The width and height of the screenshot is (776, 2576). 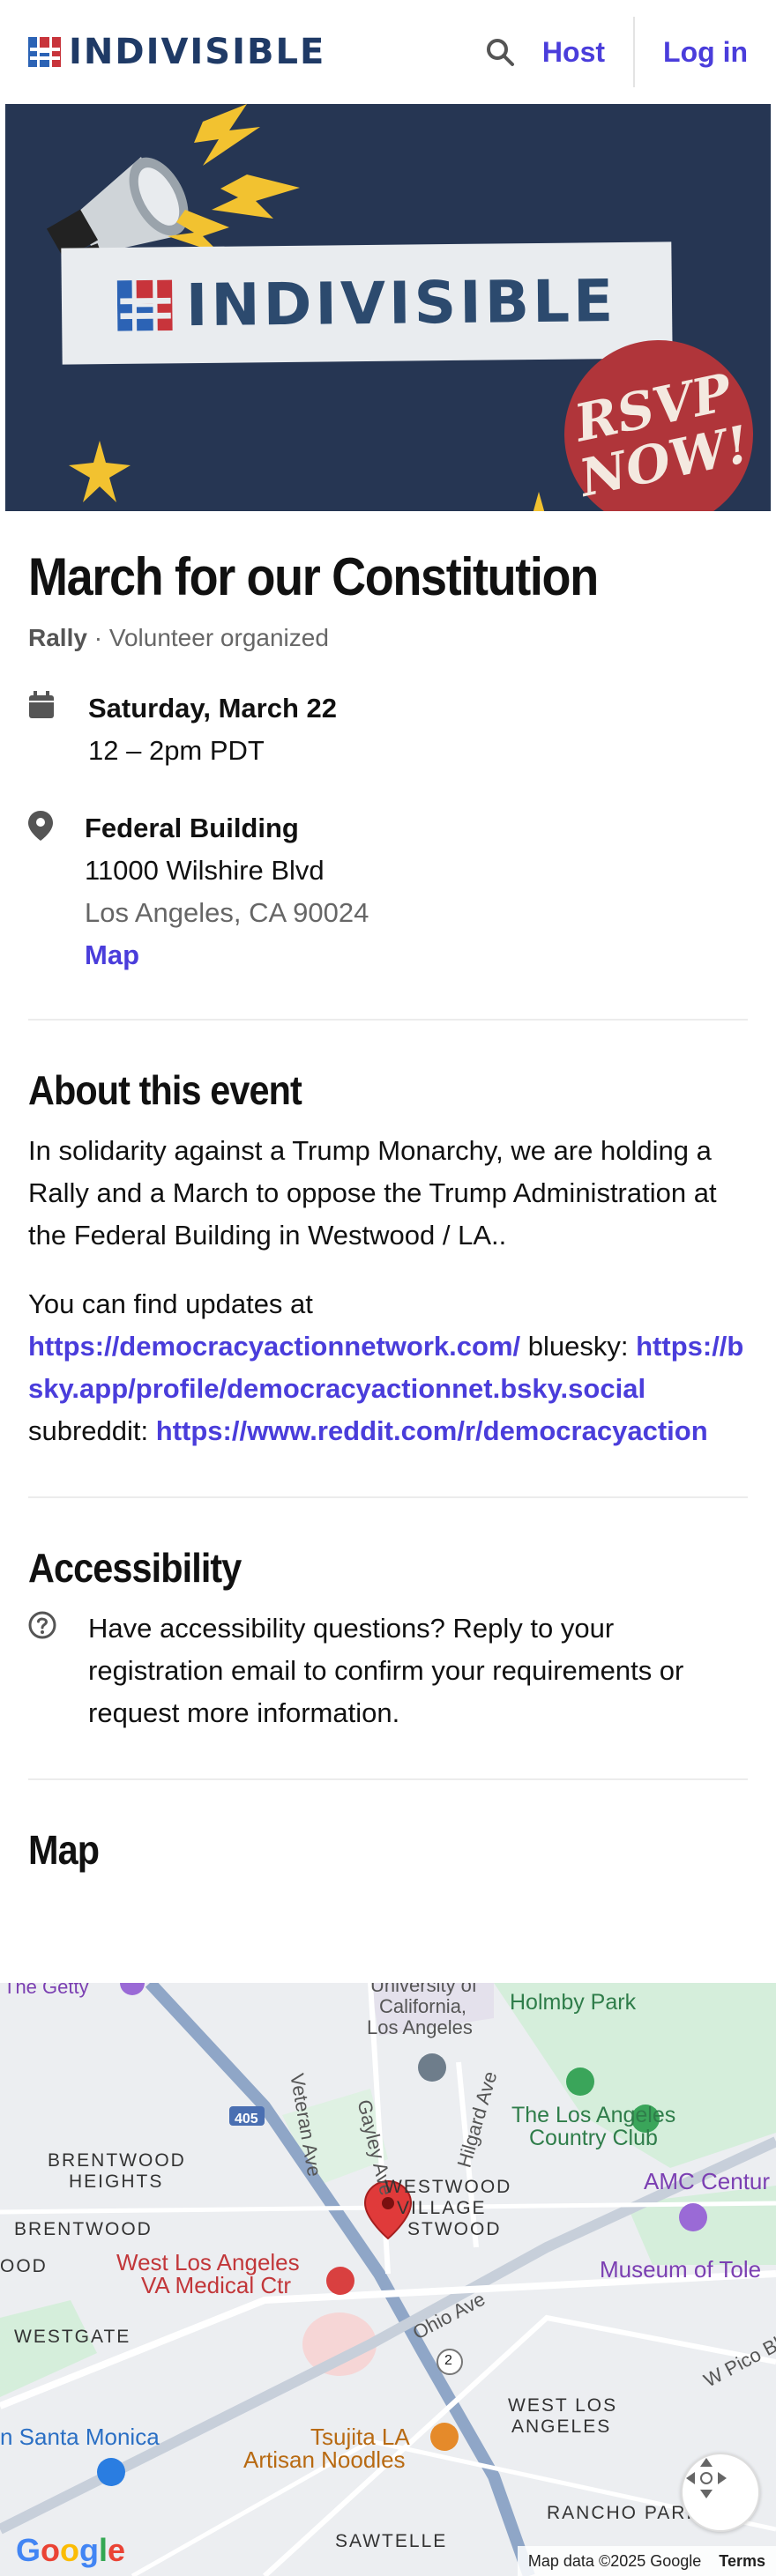 I want to click on nav-divider, so click(x=634, y=52).